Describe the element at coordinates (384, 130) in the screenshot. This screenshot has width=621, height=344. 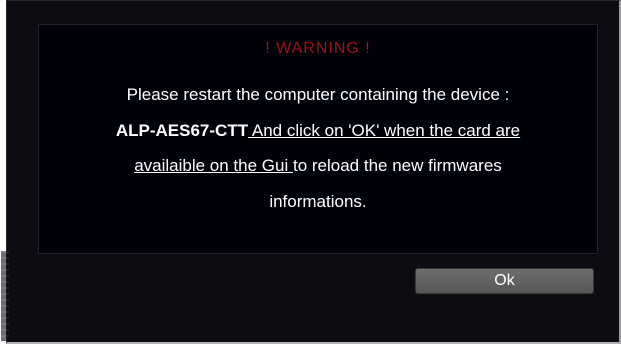
I see `ok-instruction-link-part-1: And click on 'OK' when the card are` at that location.